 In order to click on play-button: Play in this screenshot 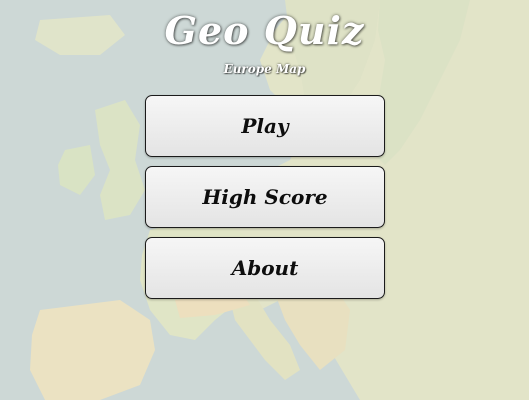, I will do `click(265, 126)`.